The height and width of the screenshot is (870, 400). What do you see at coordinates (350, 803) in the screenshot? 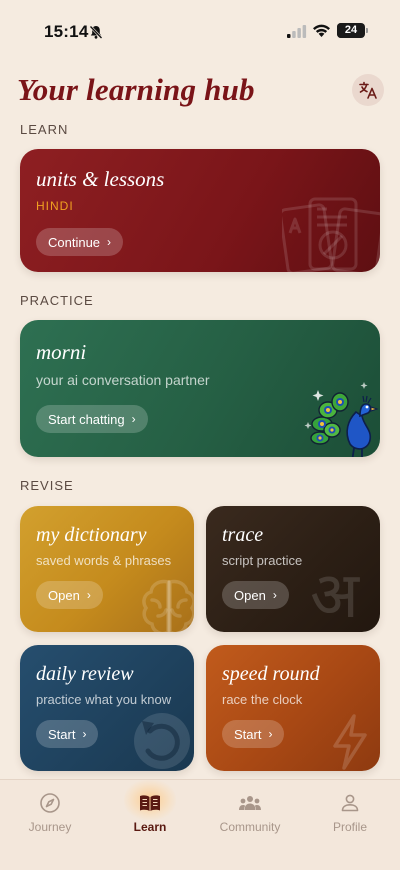
I see `person-icon` at bounding box center [350, 803].